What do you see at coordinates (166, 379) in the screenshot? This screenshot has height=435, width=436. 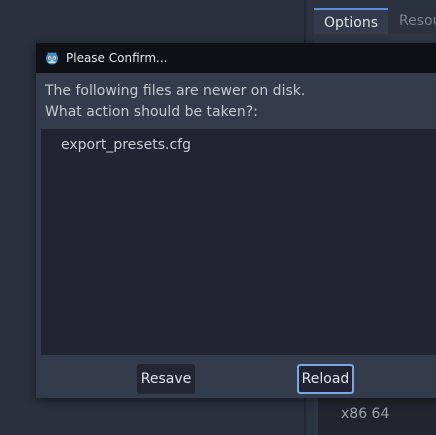 I see `resave-button: Resave` at bounding box center [166, 379].